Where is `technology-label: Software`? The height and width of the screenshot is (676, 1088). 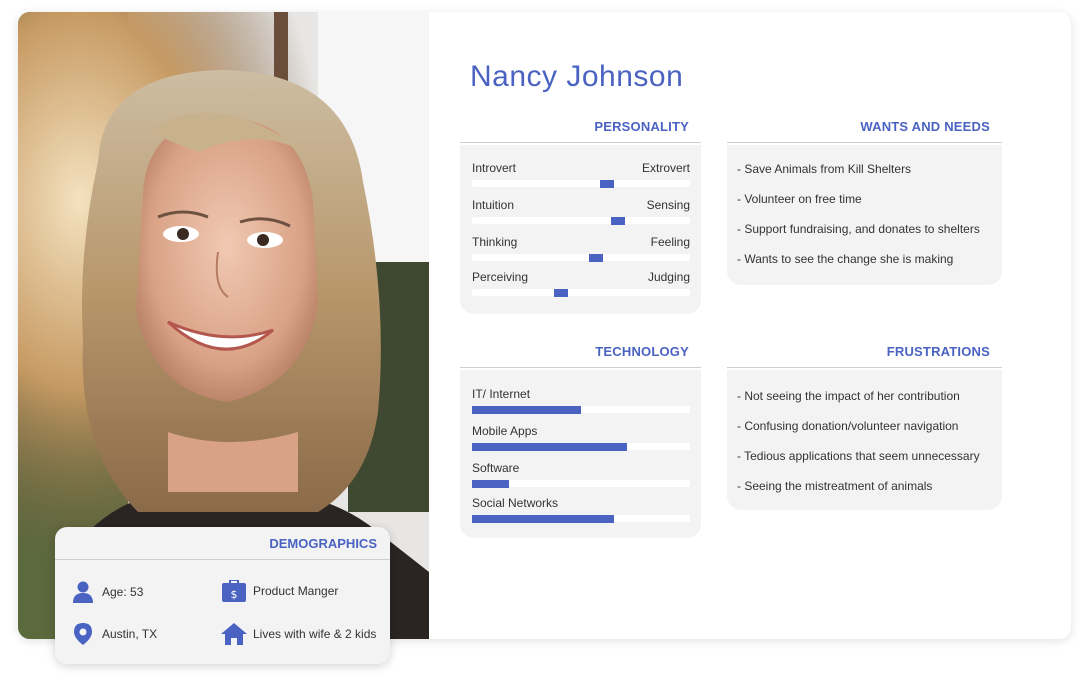 technology-label: Software is located at coordinates (496, 468).